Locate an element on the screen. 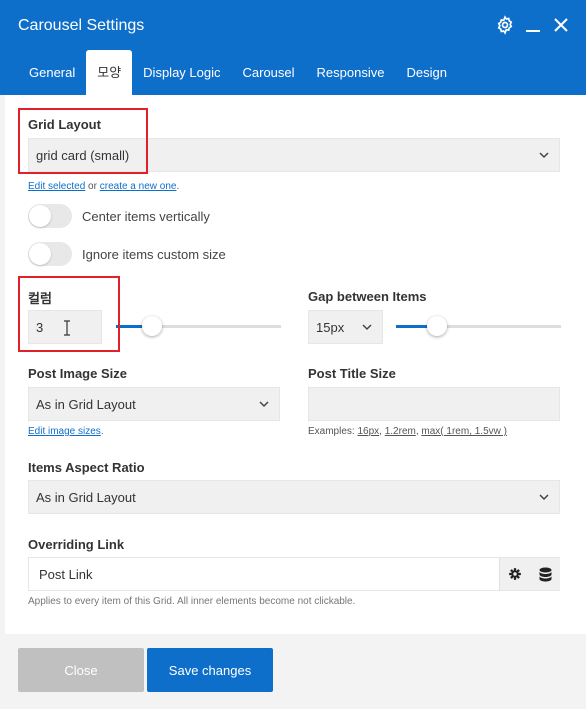  ignore-size-toggle is located at coordinates (50, 254).